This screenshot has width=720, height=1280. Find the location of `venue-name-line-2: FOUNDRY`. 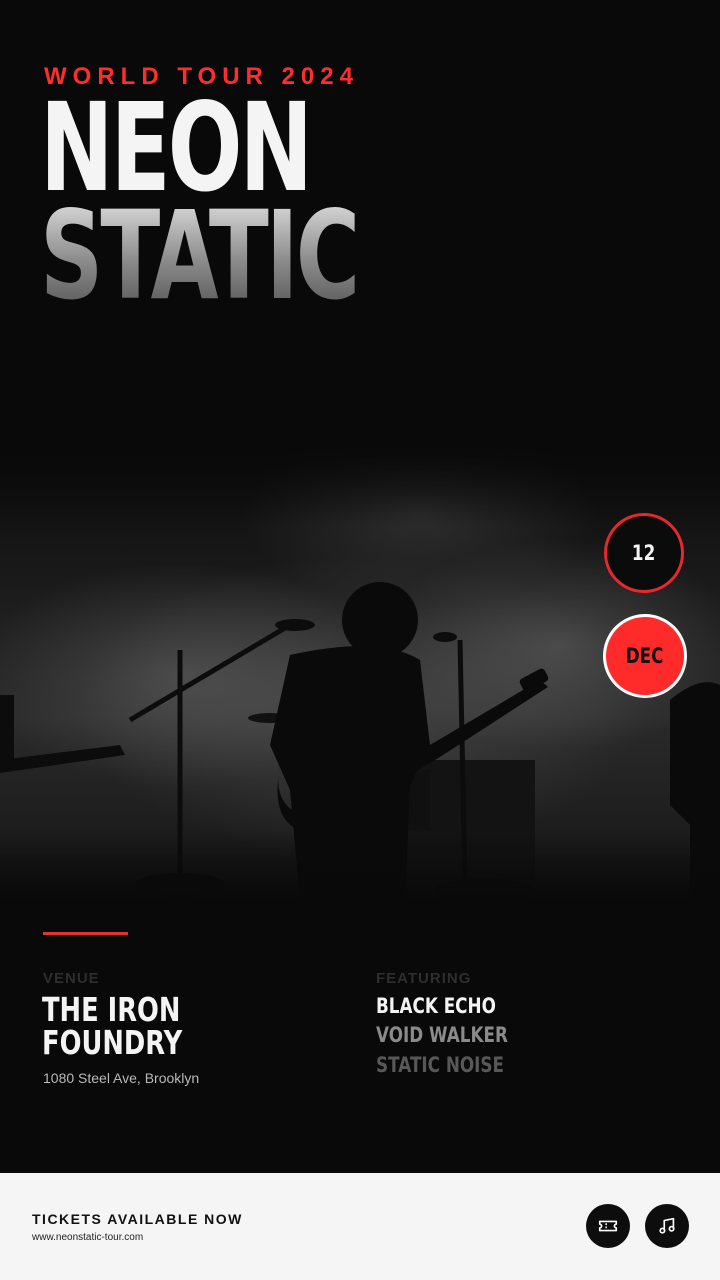

venue-name-line-2: FOUNDRY is located at coordinates (112, 1042).